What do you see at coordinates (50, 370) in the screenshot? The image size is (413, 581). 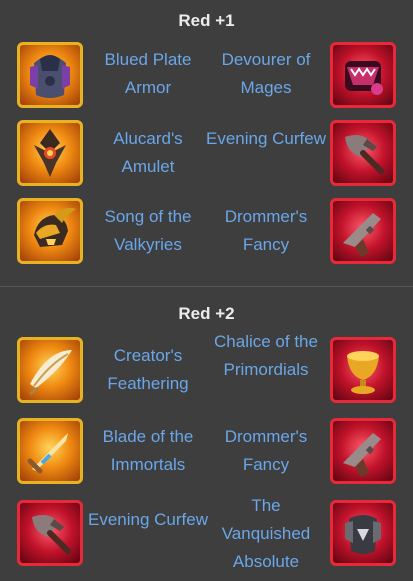 I see `feather-wing-icon` at bounding box center [50, 370].